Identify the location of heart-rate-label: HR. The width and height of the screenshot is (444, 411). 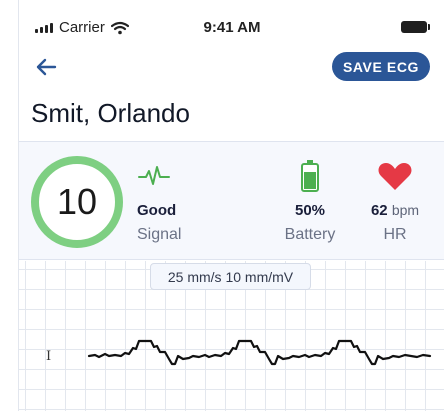
(395, 234).